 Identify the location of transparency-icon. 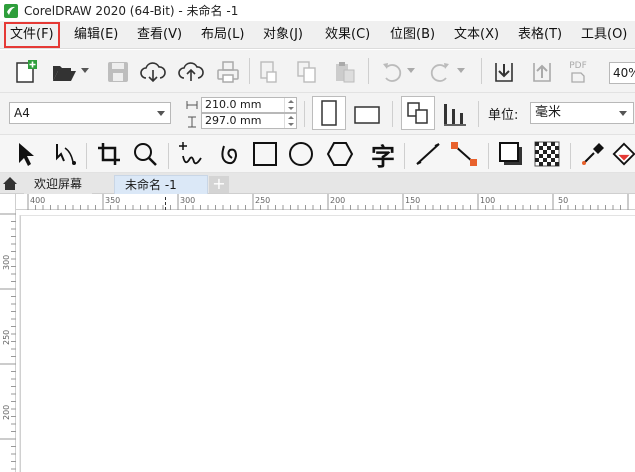
(547, 154).